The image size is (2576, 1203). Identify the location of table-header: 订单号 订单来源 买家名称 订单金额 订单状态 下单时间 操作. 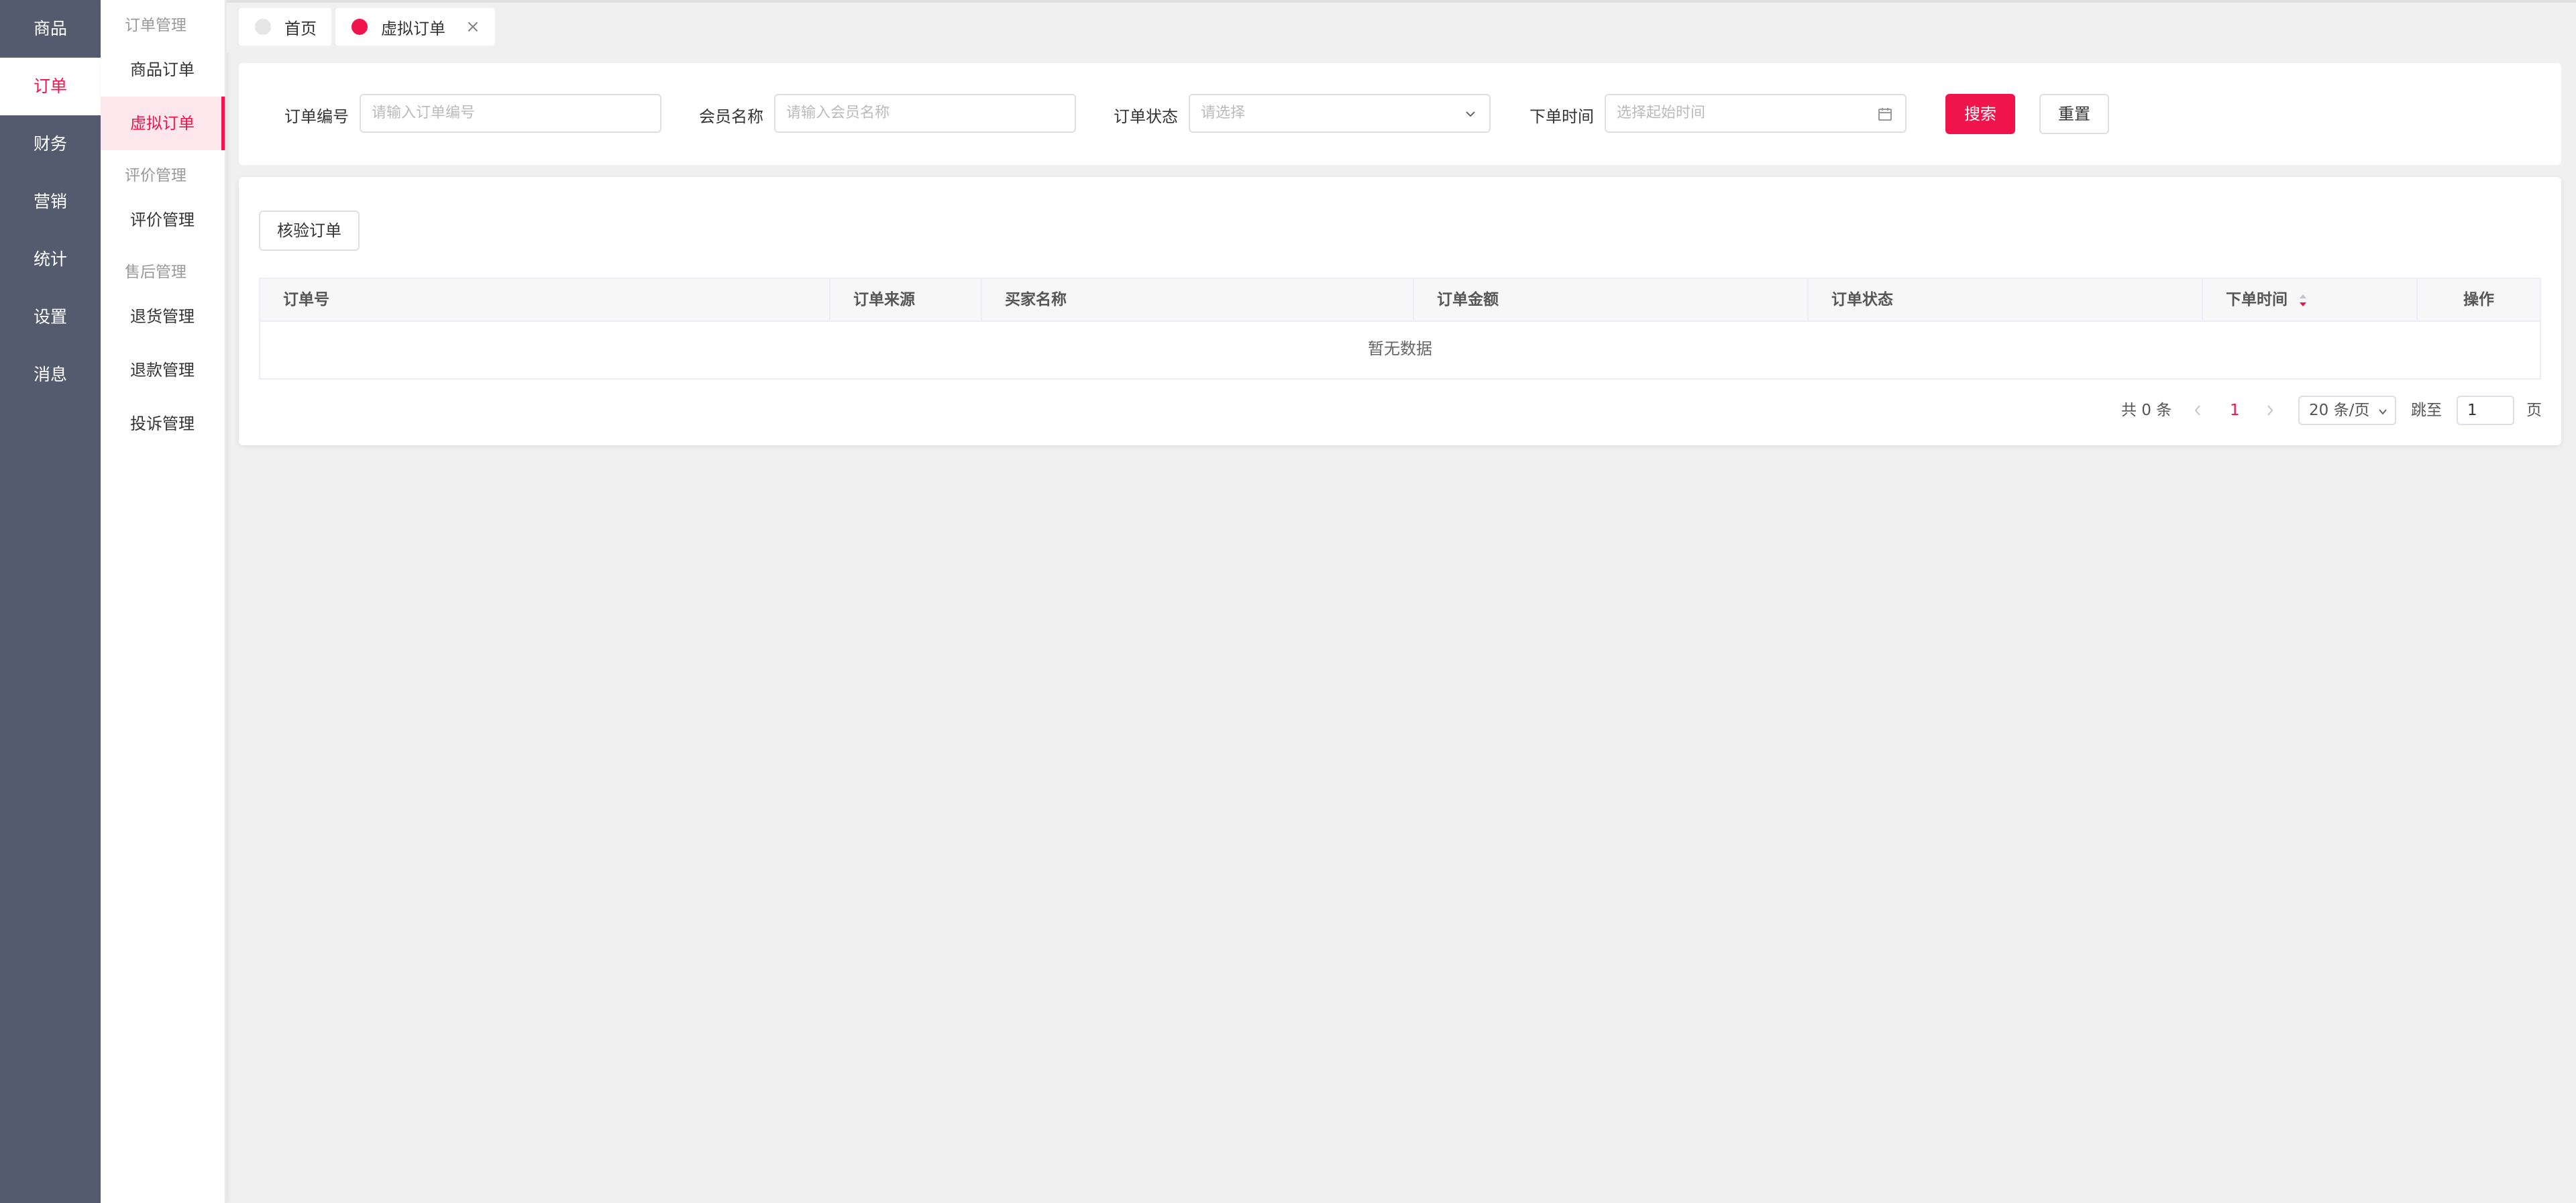
(1400, 300).